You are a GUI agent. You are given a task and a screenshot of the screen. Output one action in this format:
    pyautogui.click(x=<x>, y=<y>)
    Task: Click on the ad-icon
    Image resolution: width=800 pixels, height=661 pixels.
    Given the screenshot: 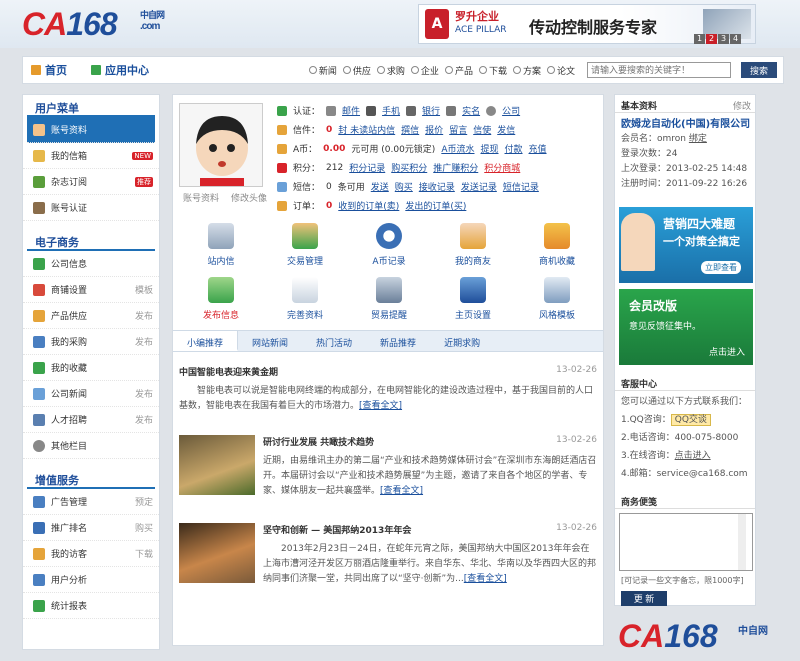 What is the action you would take?
    pyautogui.click(x=39, y=501)
    